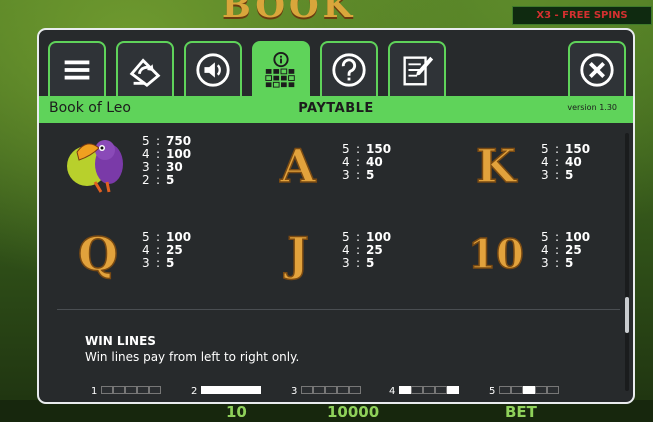 The image size is (653, 422). Describe the element at coordinates (120, 341) in the screenshot. I see `win-lines-title: WIN LINES` at that location.